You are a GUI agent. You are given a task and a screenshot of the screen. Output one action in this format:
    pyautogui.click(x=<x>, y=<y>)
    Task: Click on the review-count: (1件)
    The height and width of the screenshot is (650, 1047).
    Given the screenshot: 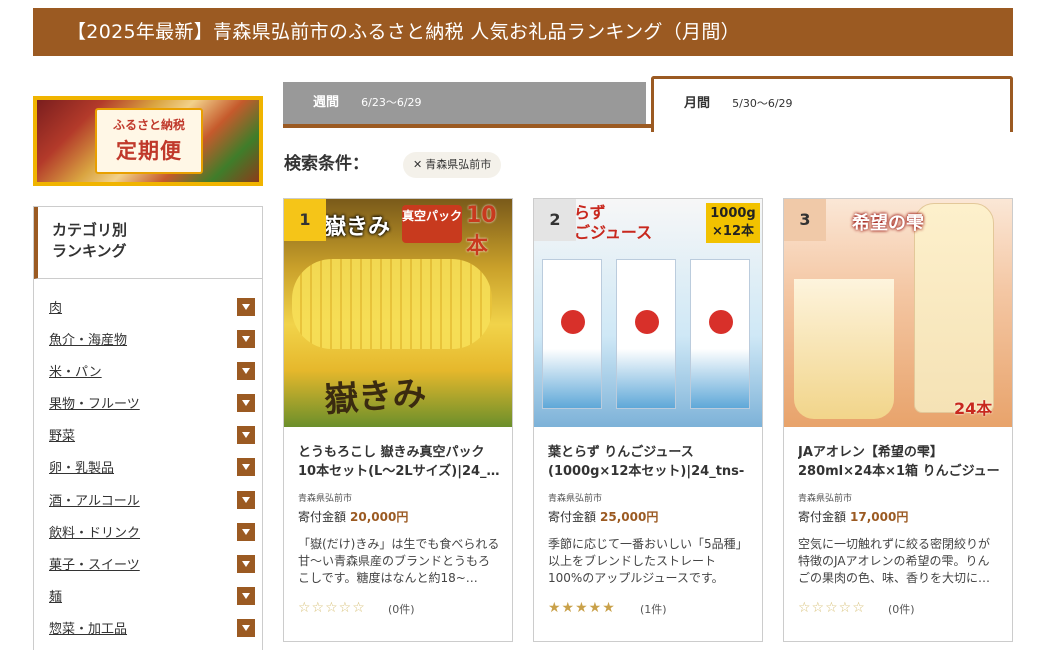 What is the action you would take?
    pyautogui.click(x=653, y=609)
    